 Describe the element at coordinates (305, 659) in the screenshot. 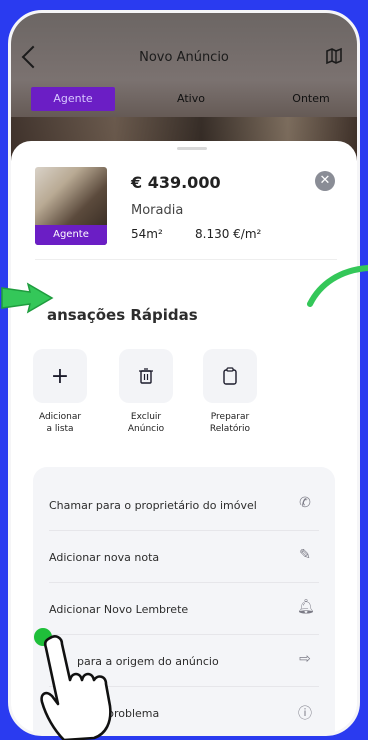

I see `arrow-circle-right-icon: ⇨` at that location.